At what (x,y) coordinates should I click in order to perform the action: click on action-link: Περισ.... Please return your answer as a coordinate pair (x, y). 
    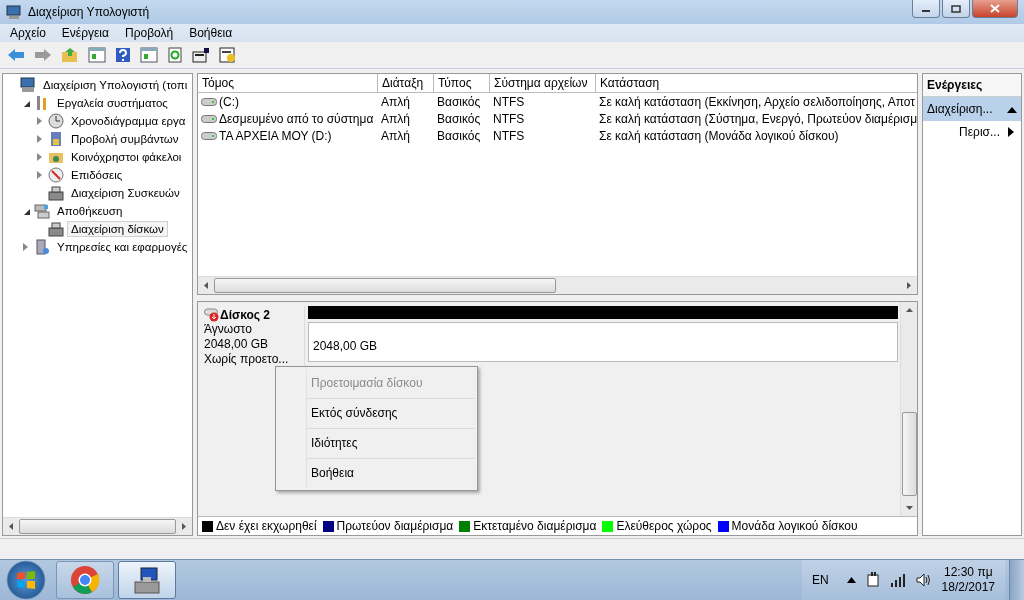
    Looking at the image, I should click on (972, 132).